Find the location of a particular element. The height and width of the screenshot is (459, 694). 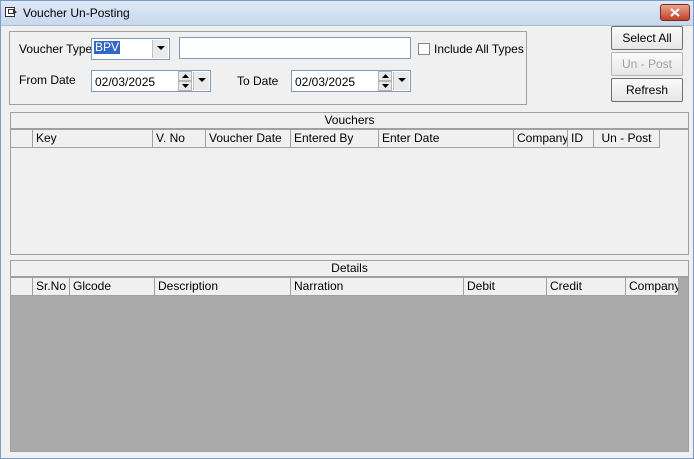

to-date-dropdown-button is located at coordinates (401, 81).